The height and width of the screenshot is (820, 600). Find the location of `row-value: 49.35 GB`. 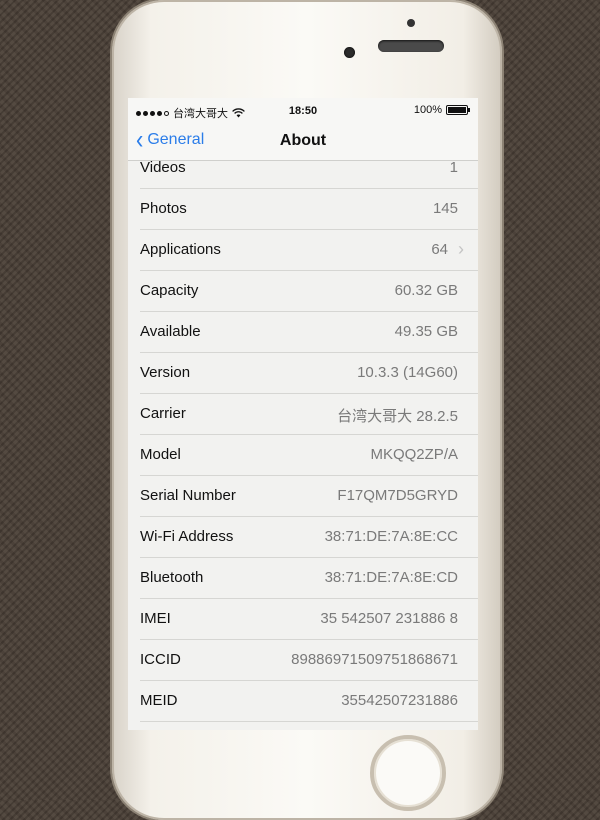

row-value: 49.35 GB is located at coordinates (426, 331).